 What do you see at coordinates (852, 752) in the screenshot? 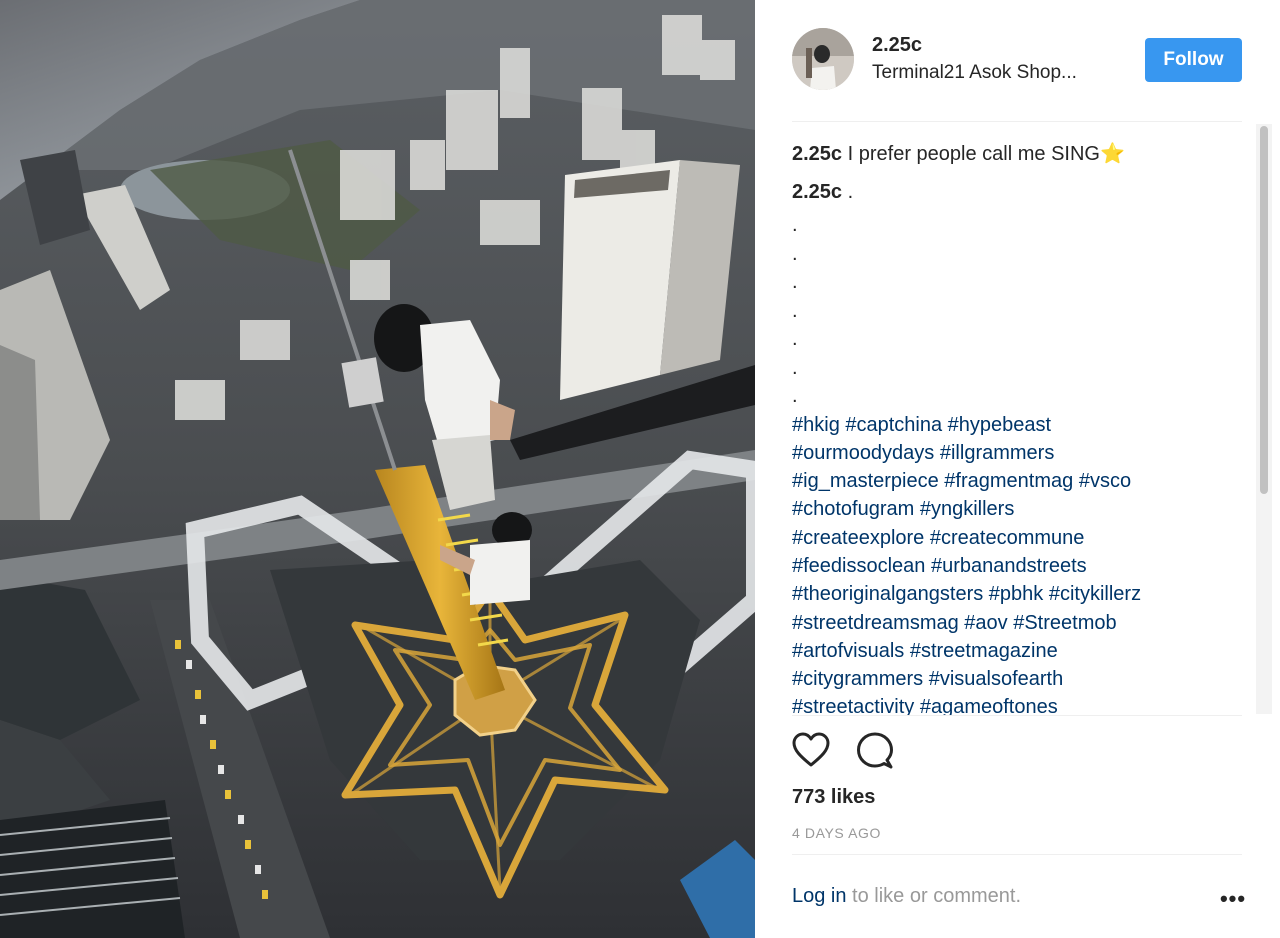
I see `post-actions` at bounding box center [852, 752].